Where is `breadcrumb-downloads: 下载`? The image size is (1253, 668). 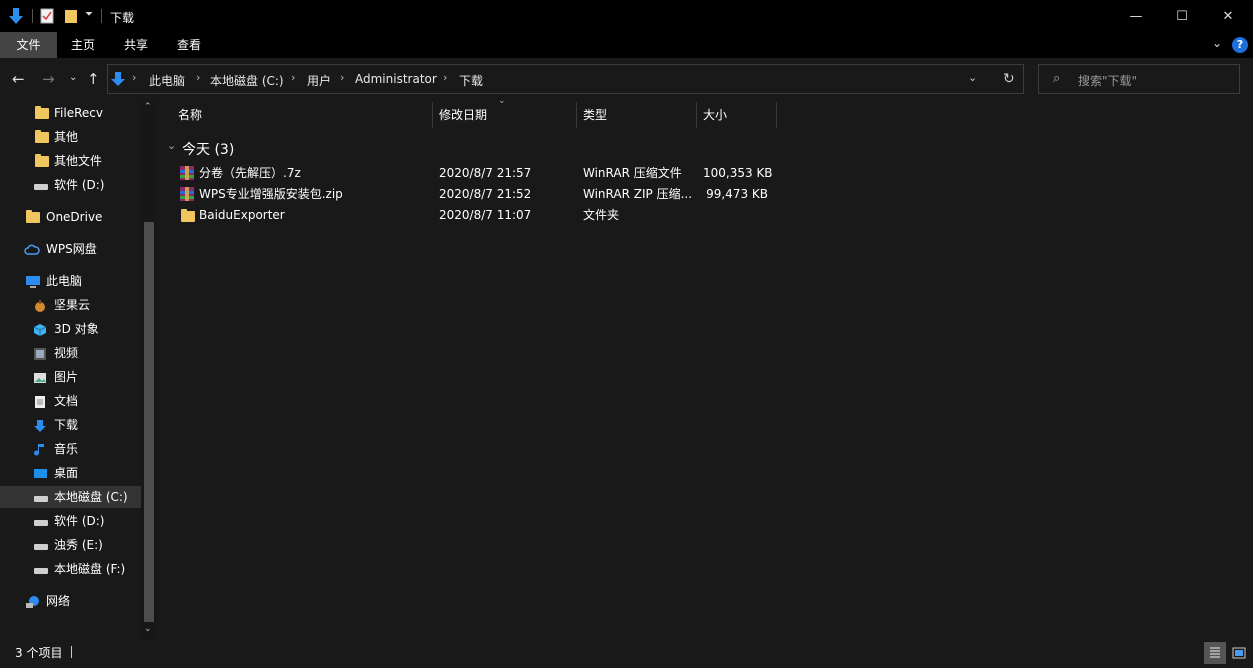
breadcrumb-downloads: 下载 is located at coordinates (471, 80).